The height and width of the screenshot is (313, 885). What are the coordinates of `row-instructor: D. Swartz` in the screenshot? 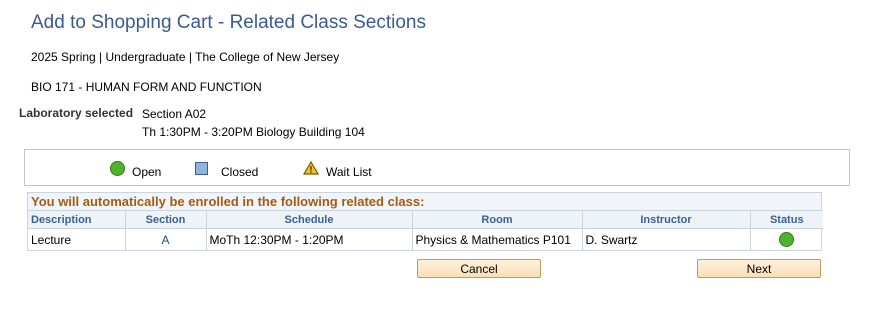 It's located at (666, 239).